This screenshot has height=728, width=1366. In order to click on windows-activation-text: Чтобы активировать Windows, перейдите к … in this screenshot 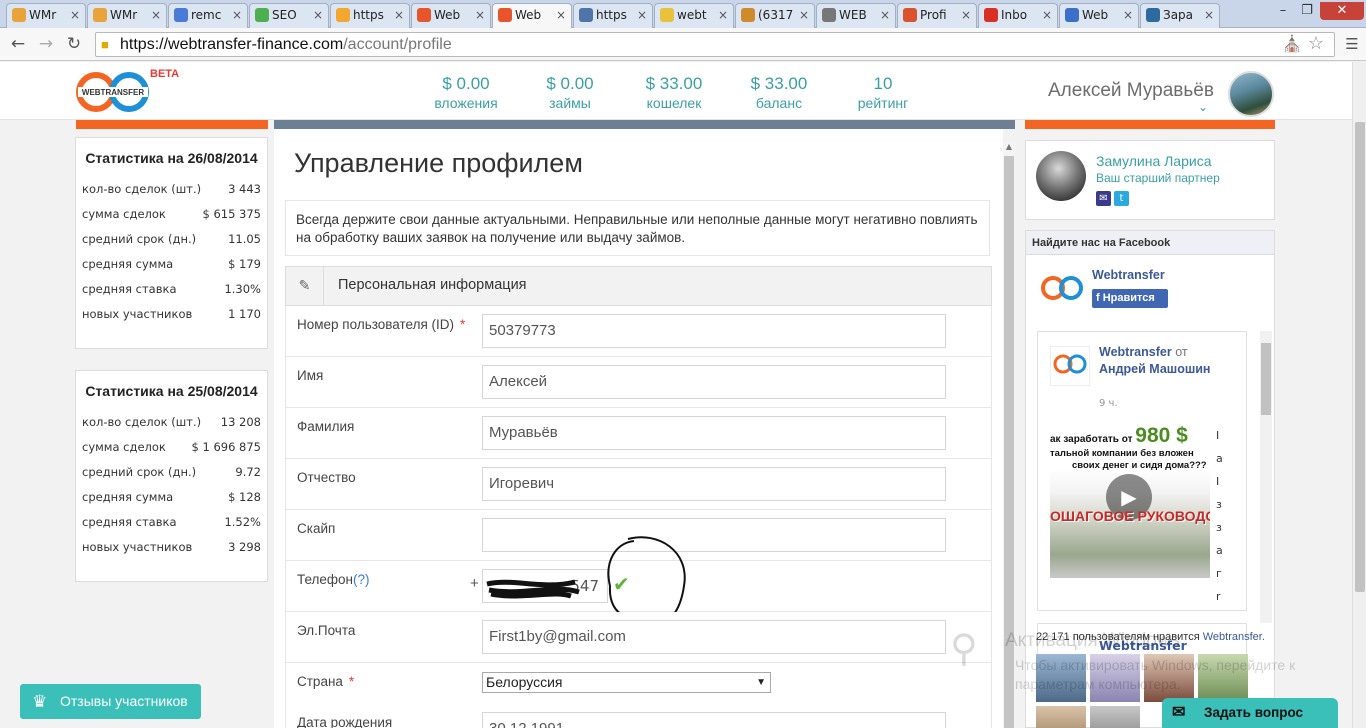, I will do `click(1155, 674)`.